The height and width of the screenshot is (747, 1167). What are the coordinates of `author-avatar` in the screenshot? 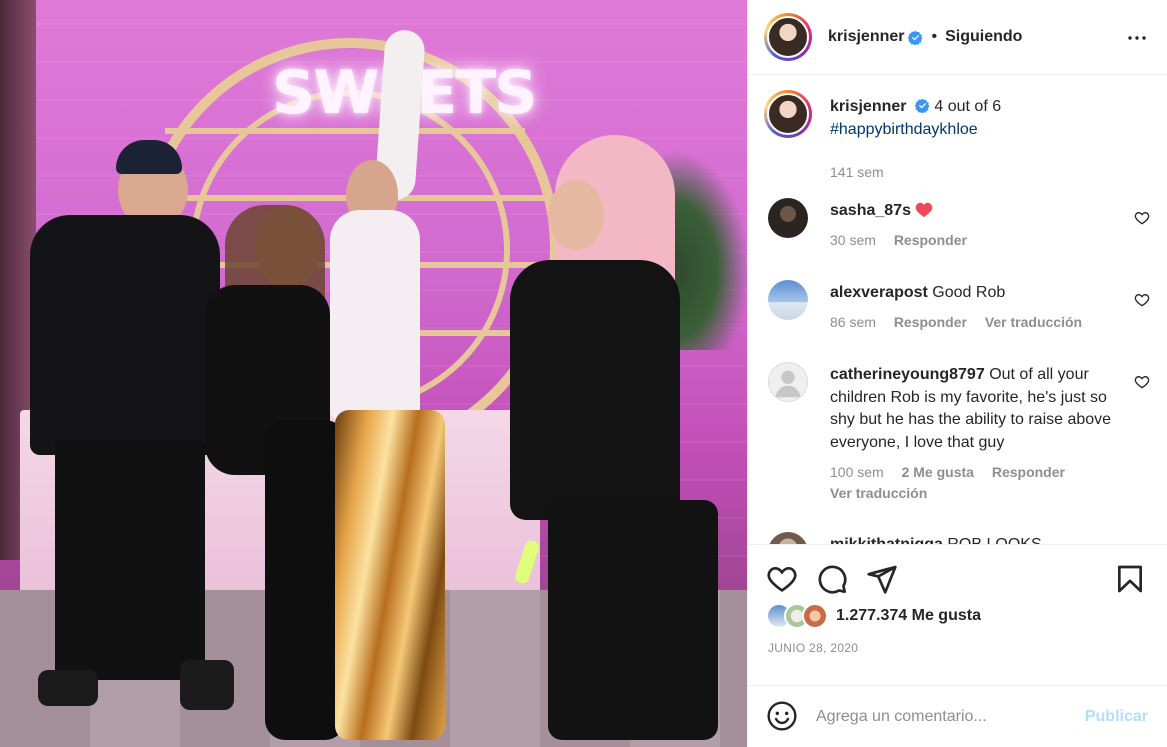 It's located at (788, 37).